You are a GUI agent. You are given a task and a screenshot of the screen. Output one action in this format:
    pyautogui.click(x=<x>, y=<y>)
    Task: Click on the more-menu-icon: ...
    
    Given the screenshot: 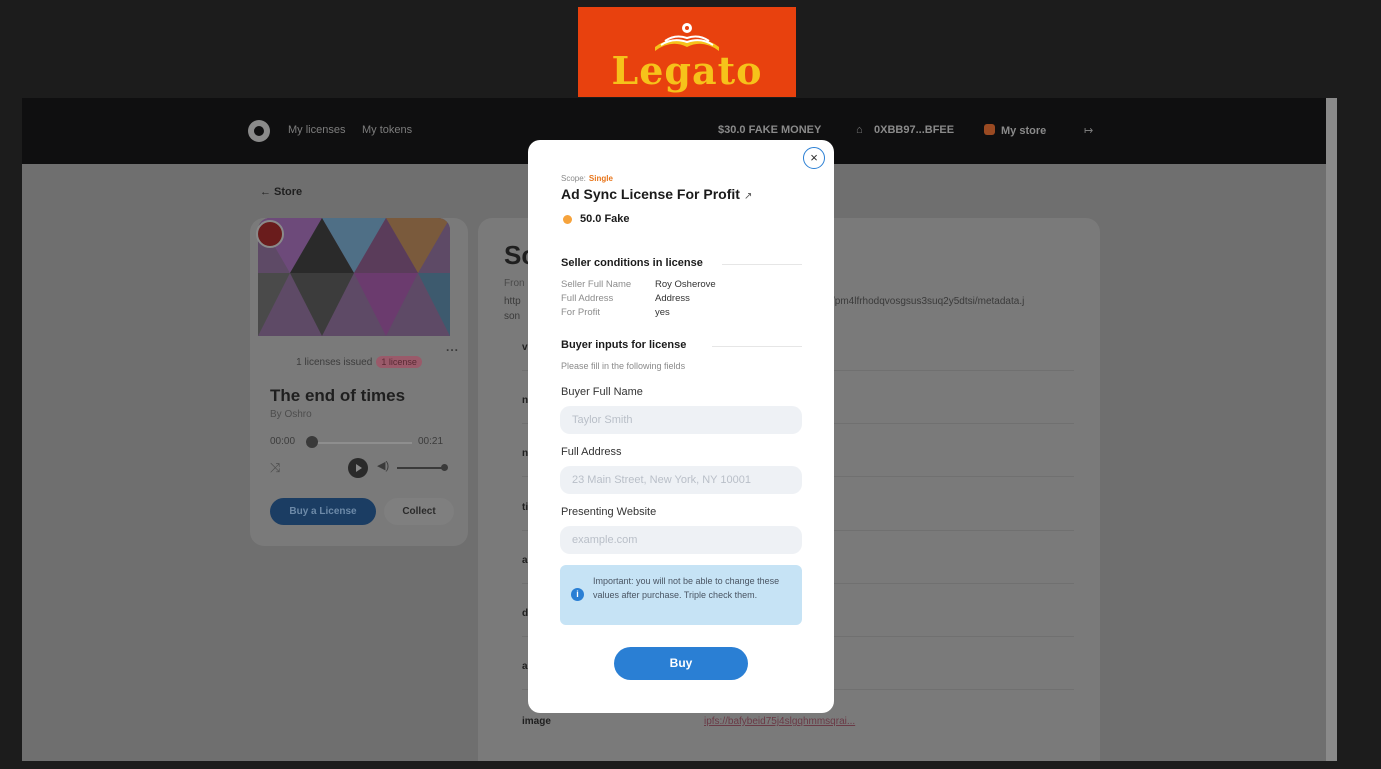 What is the action you would take?
    pyautogui.click(x=452, y=347)
    